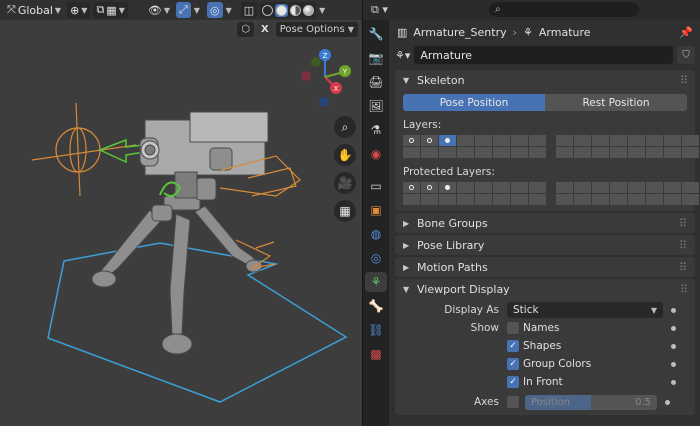  Describe the element at coordinates (545, 289) in the screenshot. I see `viewport-display-header: ▼ Viewport Display ⠿` at that location.